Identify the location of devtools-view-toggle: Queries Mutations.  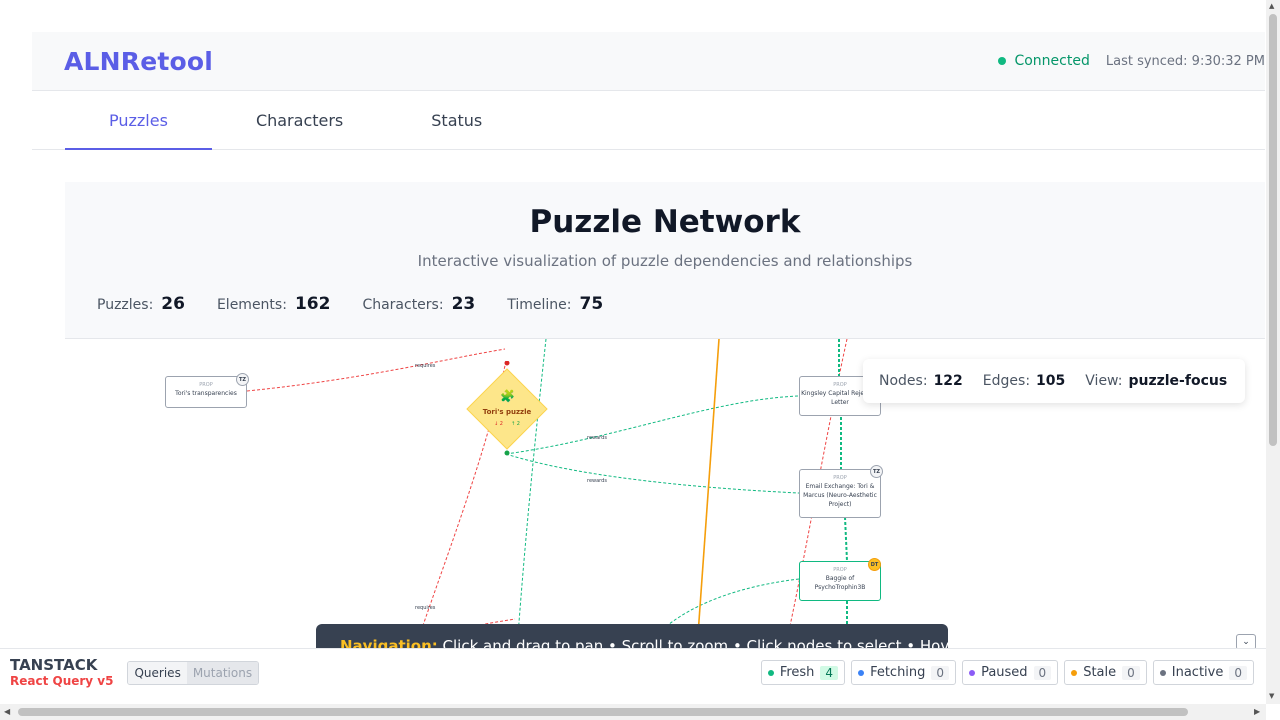
(193, 672).